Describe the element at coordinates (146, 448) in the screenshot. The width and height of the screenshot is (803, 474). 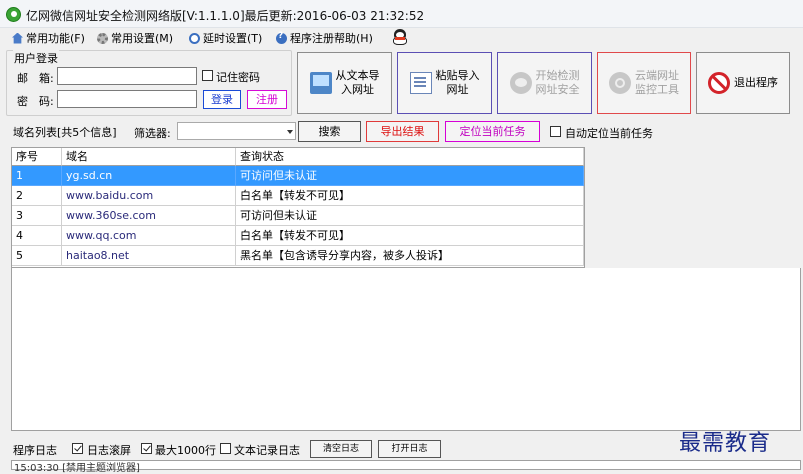
I see `max-lines-checkbox` at that location.